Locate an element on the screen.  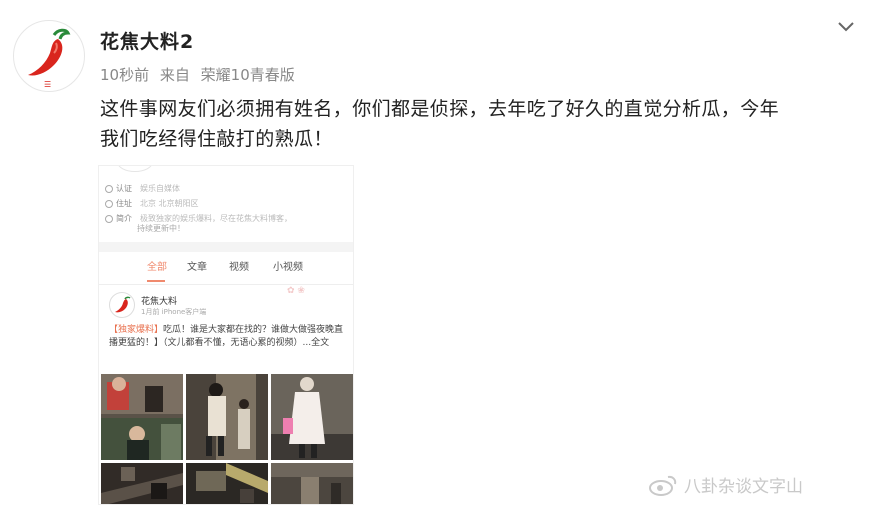
info-row-verify: 认证 娱乐自媒体 is located at coordinates (142, 188).